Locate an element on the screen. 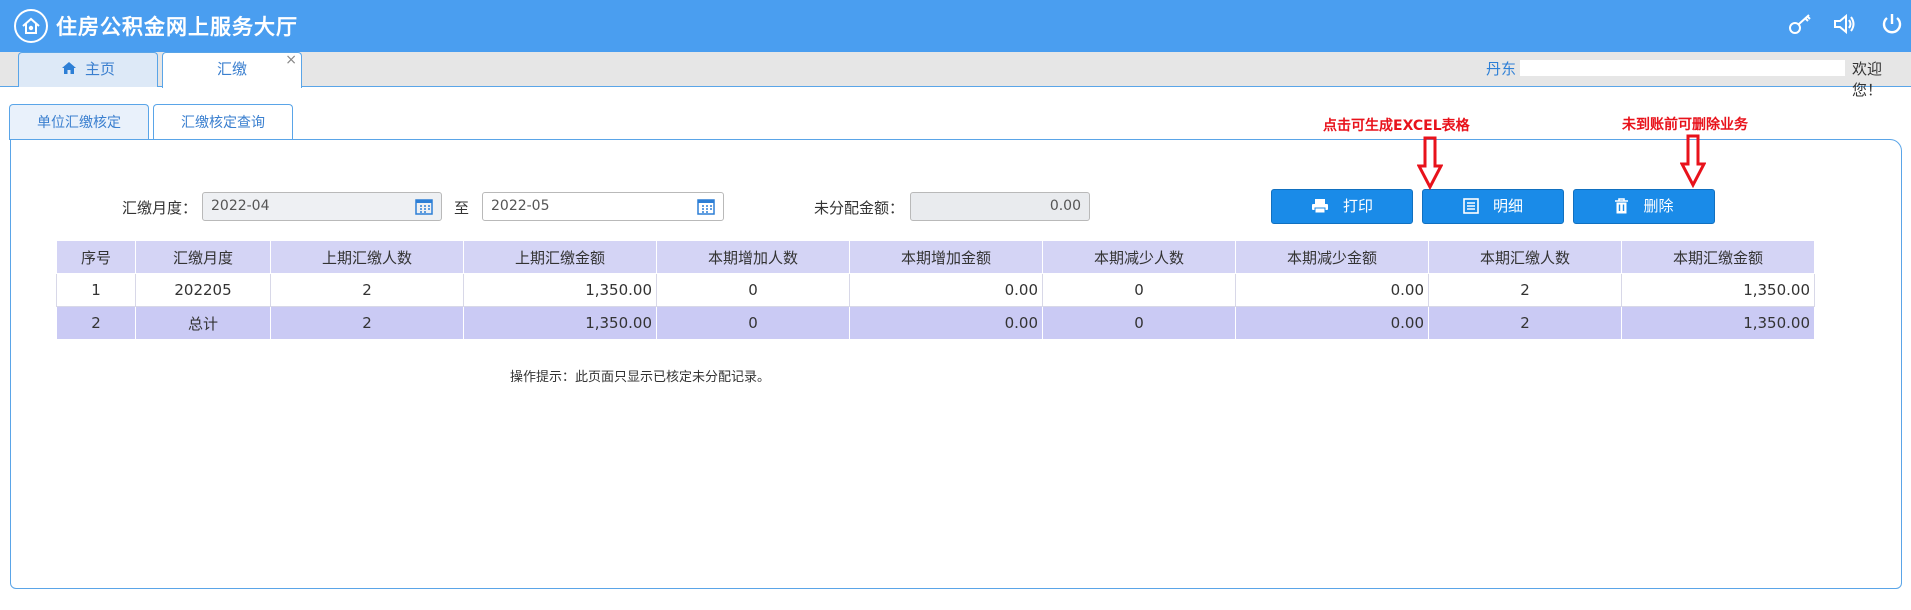 Image resolution: width=1911 pixels, height=610 pixels. column-header: 本期汇缴人数 is located at coordinates (1525, 257).